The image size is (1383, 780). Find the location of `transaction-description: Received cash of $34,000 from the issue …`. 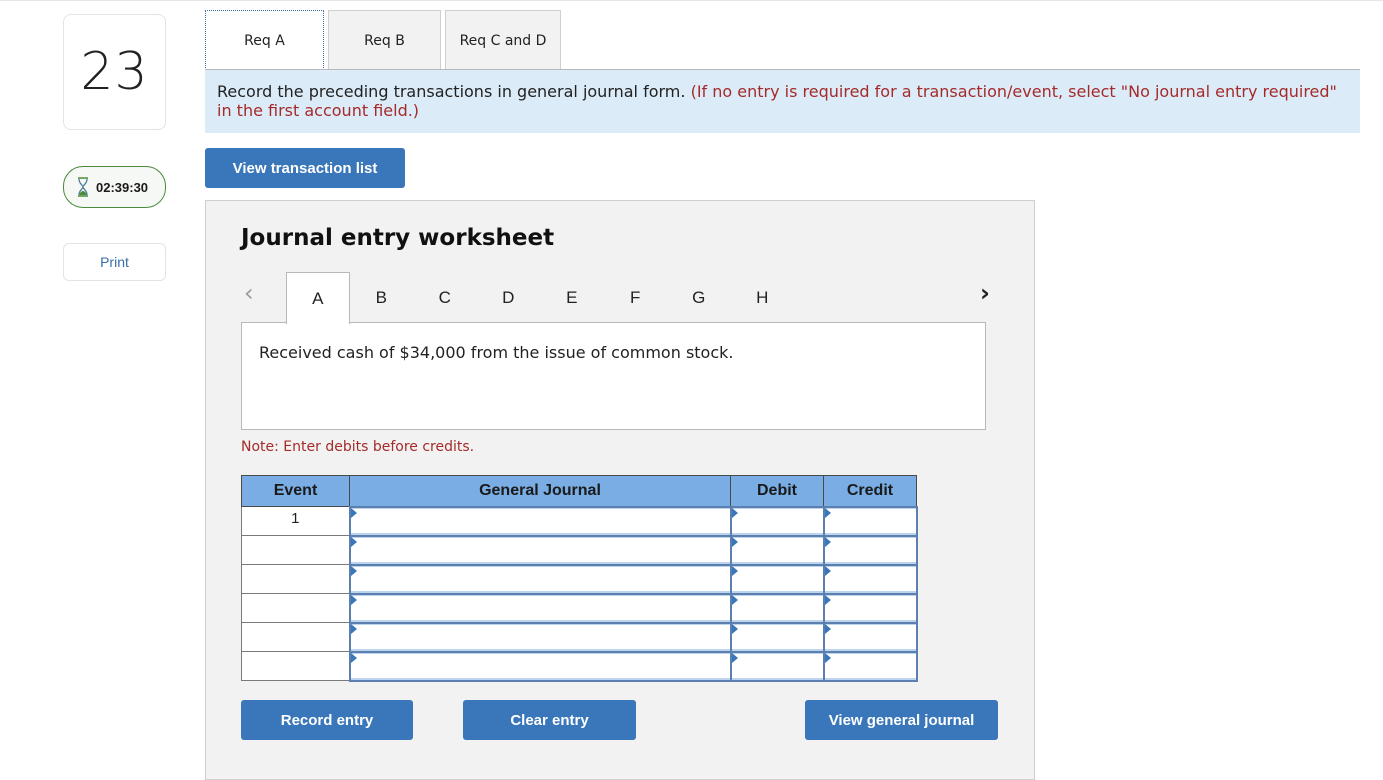

transaction-description: Received cash of $34,000 from the issue … is located at coordinates (613, 376).